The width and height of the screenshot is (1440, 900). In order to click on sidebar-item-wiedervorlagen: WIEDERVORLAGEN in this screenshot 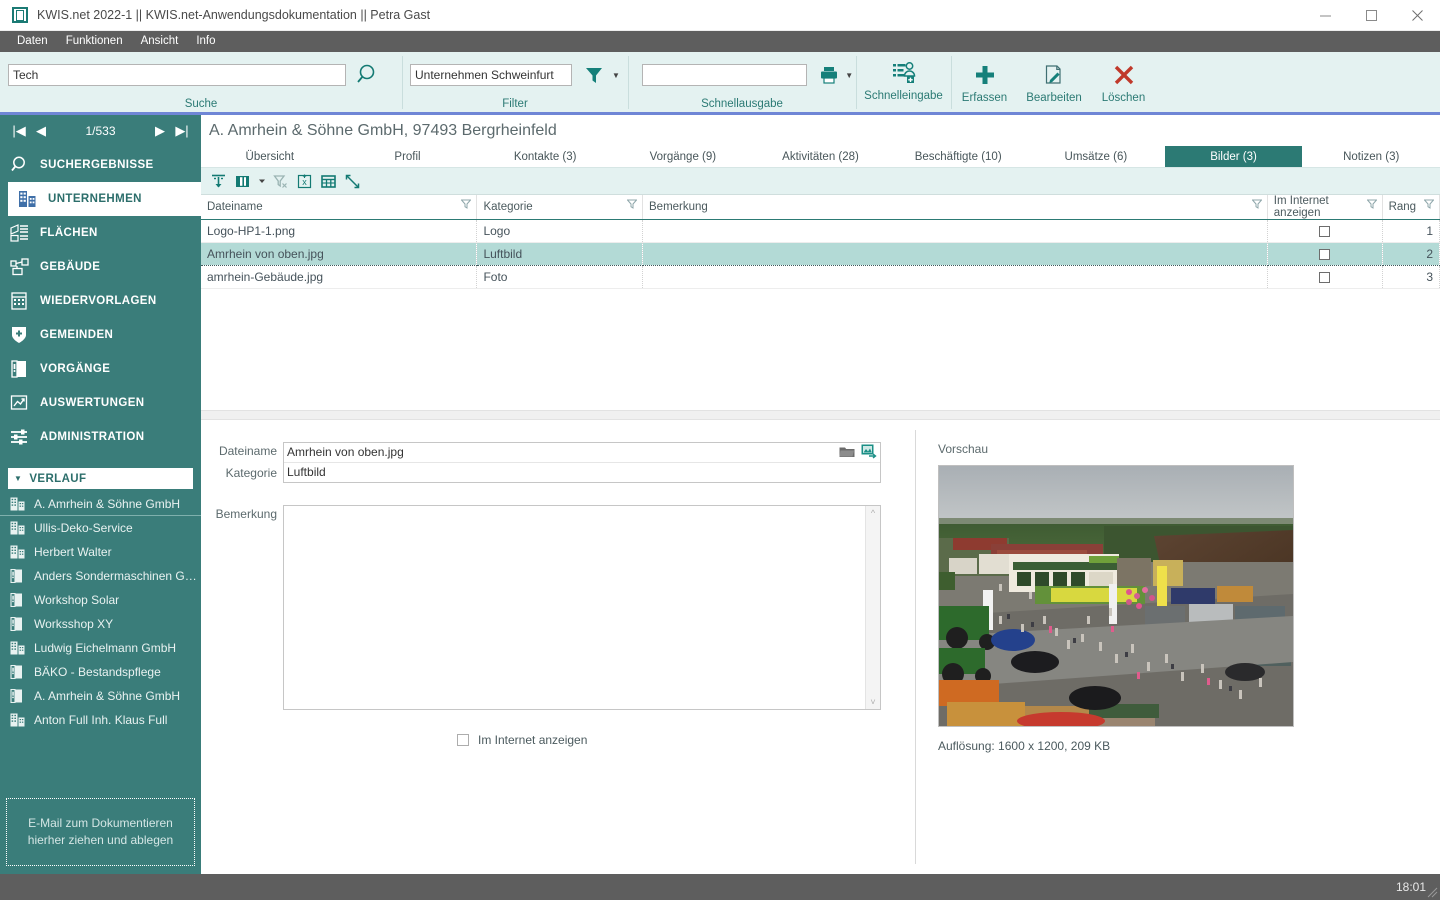, I will do `click(100, 301)`.